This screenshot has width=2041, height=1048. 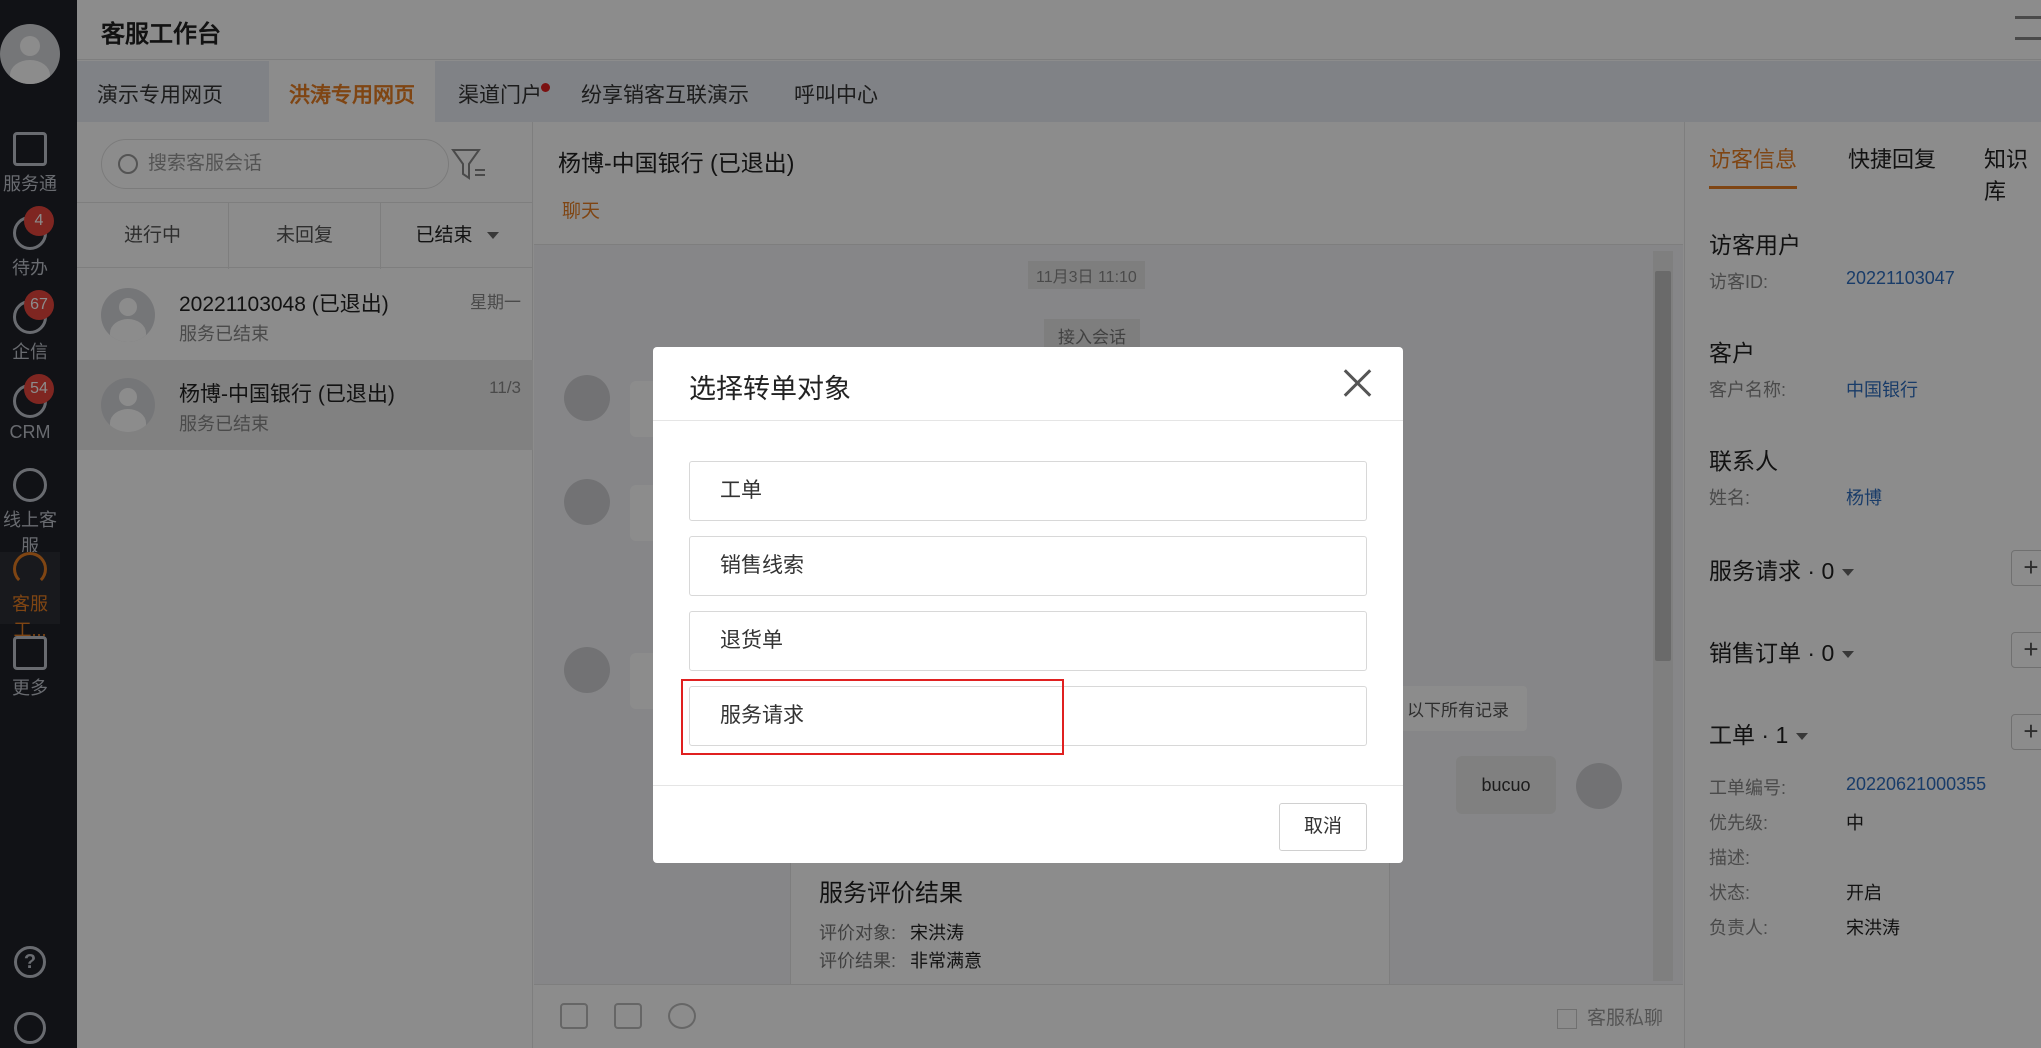 I want to click on close-icon, so click(x=1357, y=383).